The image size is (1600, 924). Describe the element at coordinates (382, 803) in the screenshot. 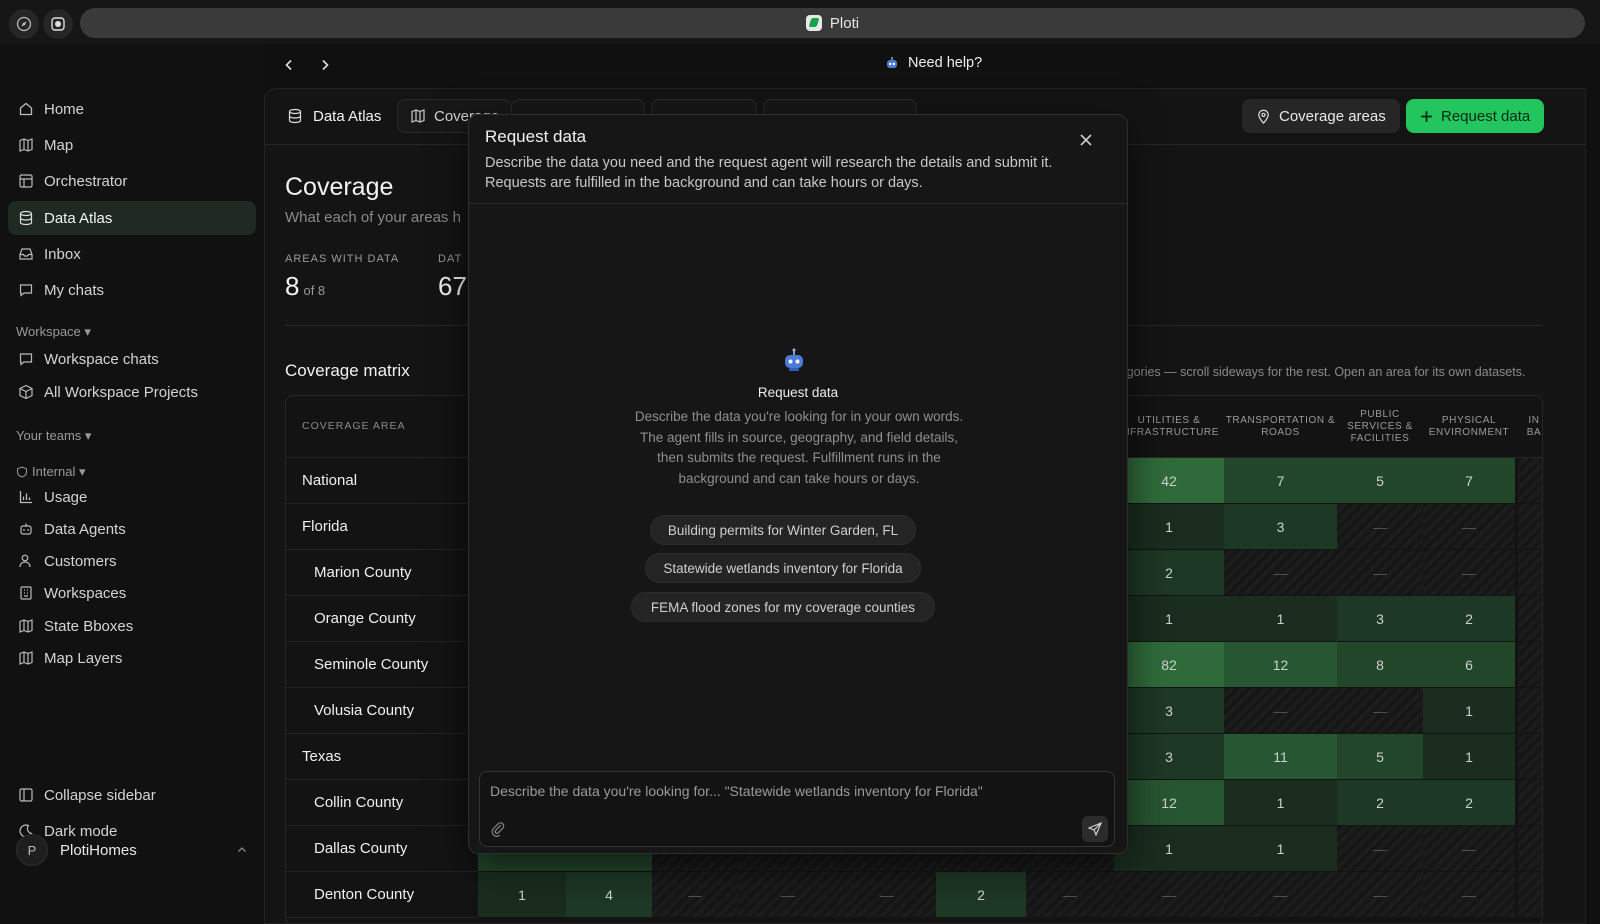

I see `coverage-area-row: Collin County` at that location.